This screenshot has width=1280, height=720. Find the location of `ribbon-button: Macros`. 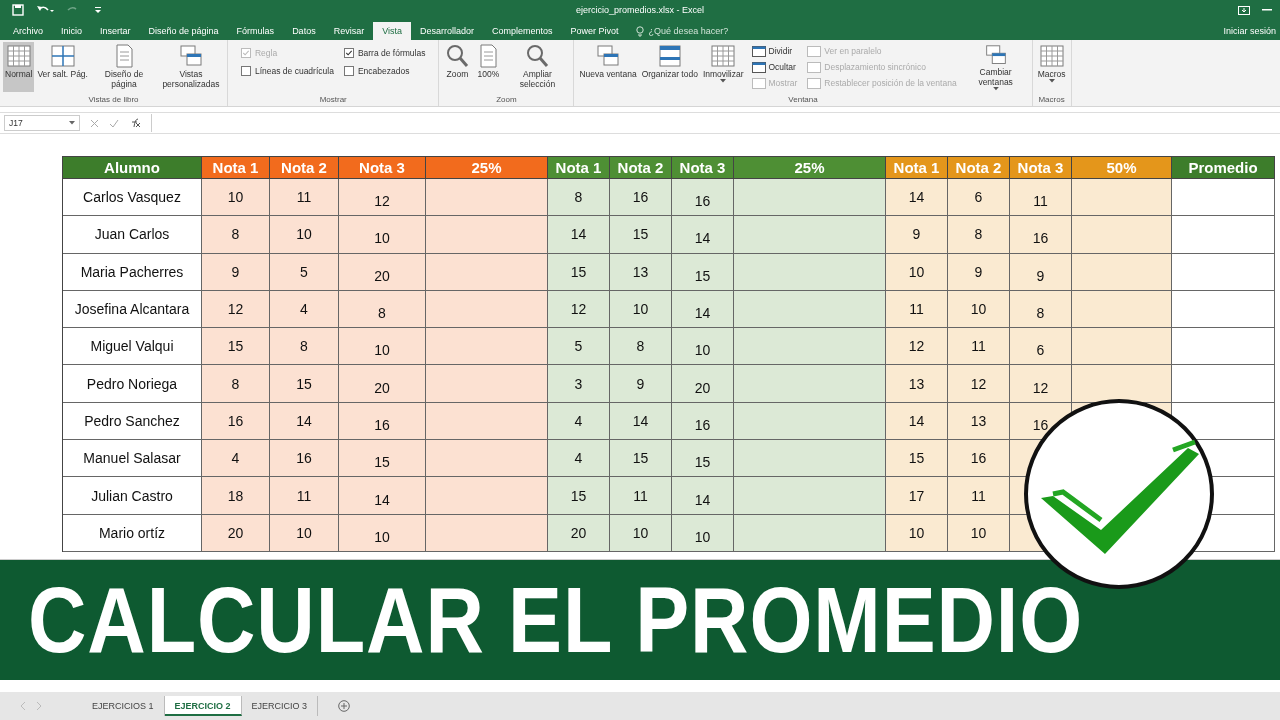

ribbon-button: Macros is located at coordinates (1051, 67).